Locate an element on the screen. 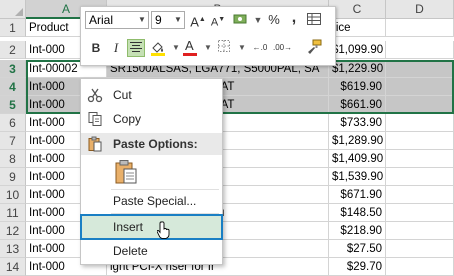 The width and height of the screenshot is (454, 276). menu-item-cut: Cut is located at coordinates (151, 95).